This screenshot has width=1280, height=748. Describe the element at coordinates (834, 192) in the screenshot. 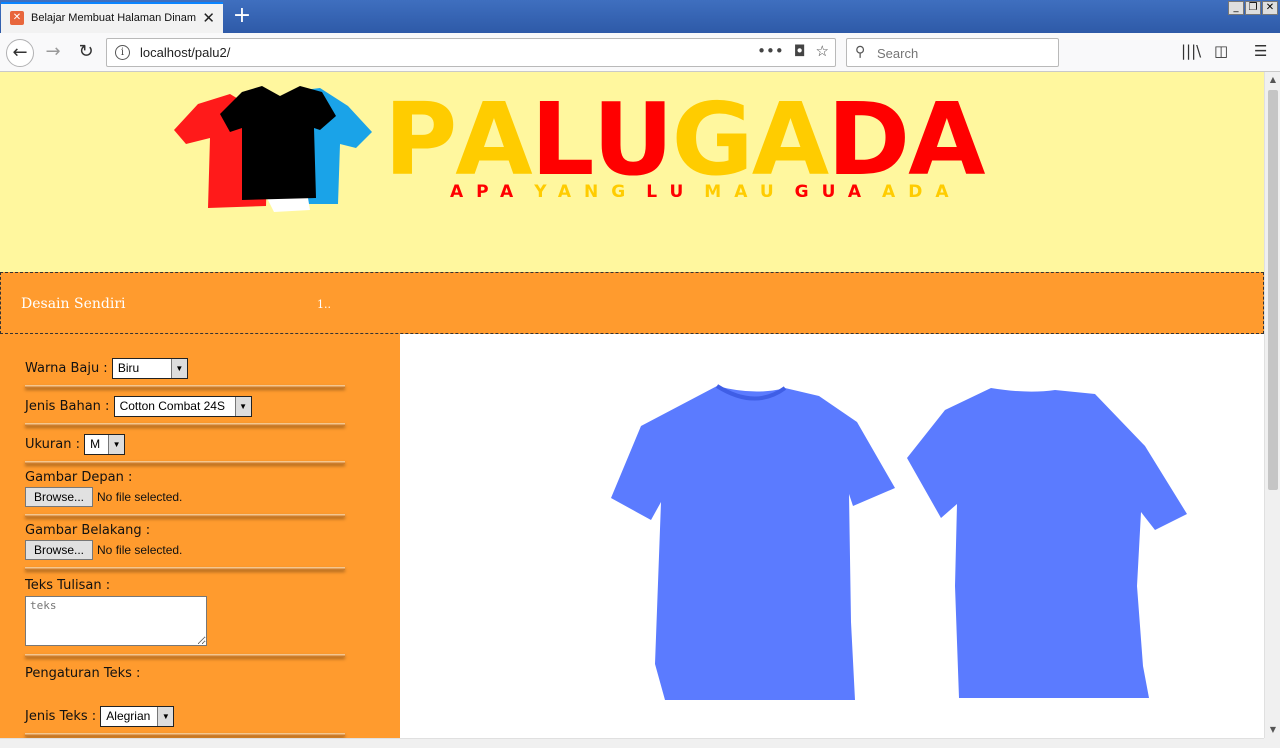

I see `tagline-word: GUA` at that location.